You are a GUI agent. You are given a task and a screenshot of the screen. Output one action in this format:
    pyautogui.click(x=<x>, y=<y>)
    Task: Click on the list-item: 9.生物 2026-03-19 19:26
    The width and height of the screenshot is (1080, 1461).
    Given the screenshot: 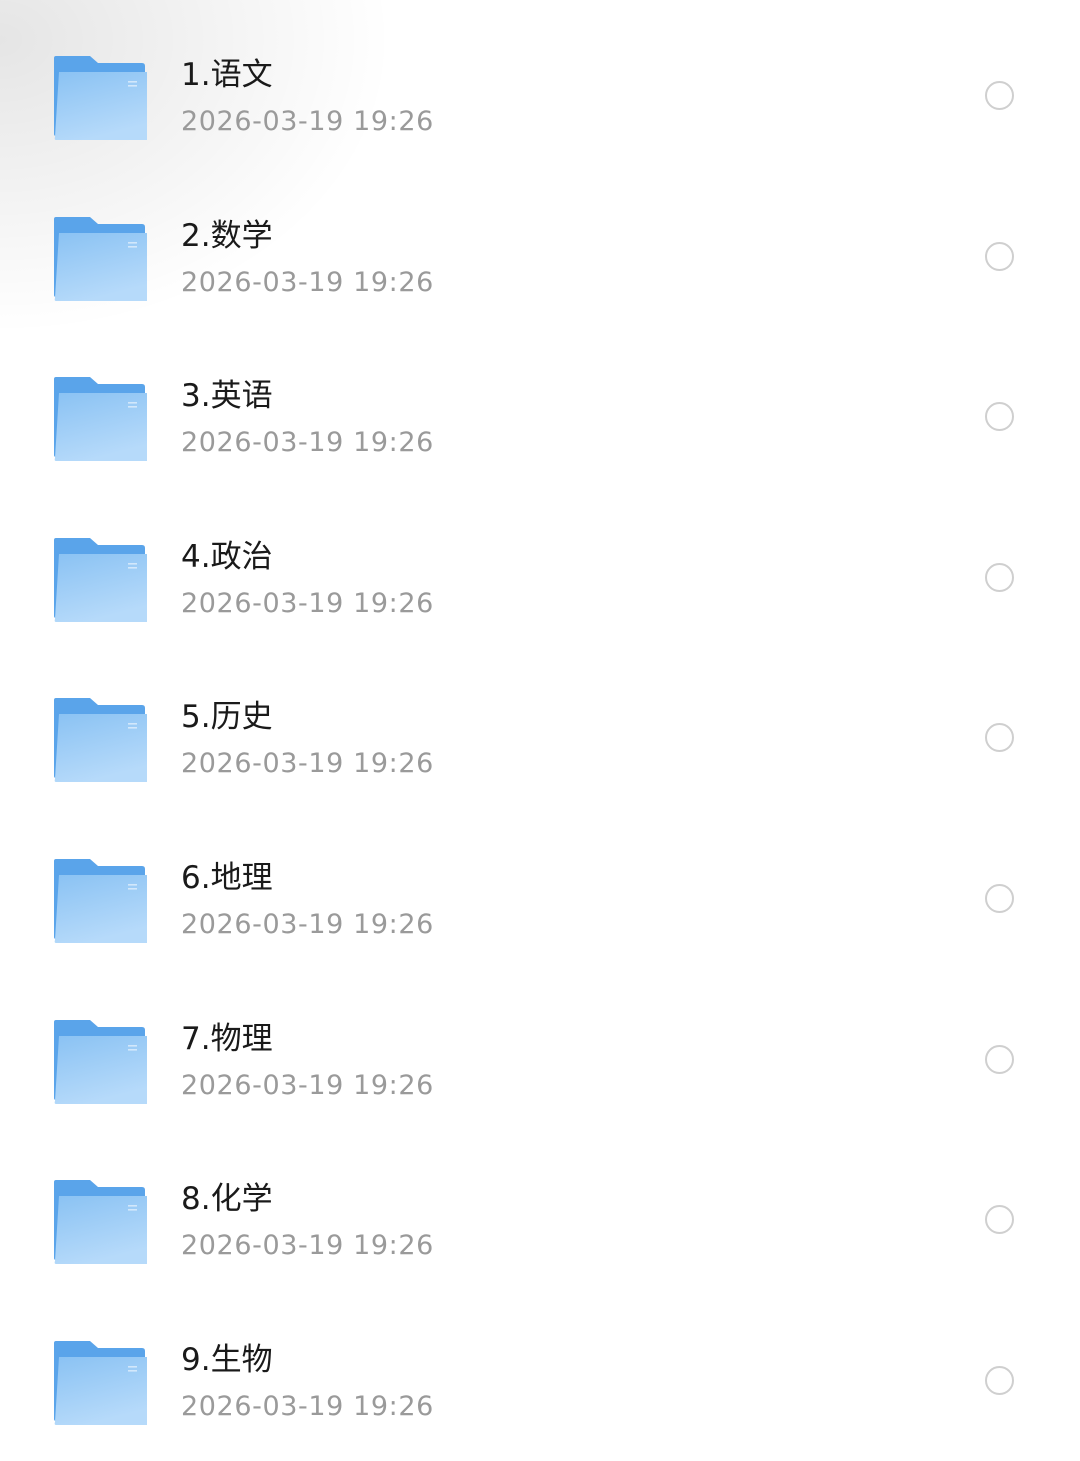 What is the action you would take?
    pyautogui.click(x=540, y=1381)
    